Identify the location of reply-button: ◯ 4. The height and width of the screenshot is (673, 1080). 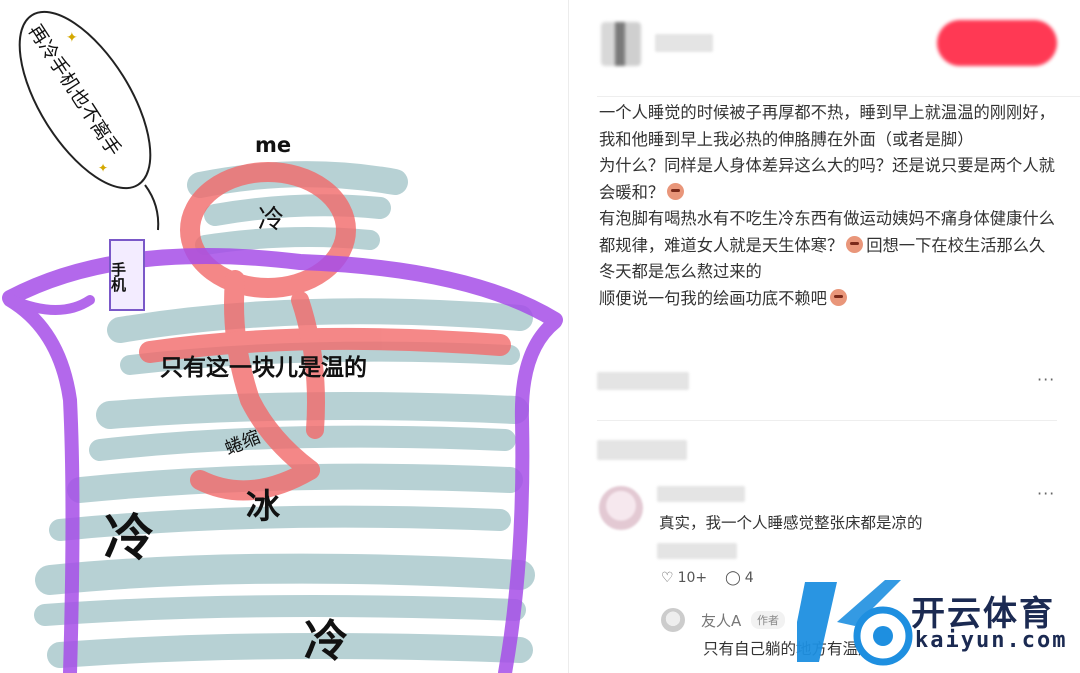
(739, 578).